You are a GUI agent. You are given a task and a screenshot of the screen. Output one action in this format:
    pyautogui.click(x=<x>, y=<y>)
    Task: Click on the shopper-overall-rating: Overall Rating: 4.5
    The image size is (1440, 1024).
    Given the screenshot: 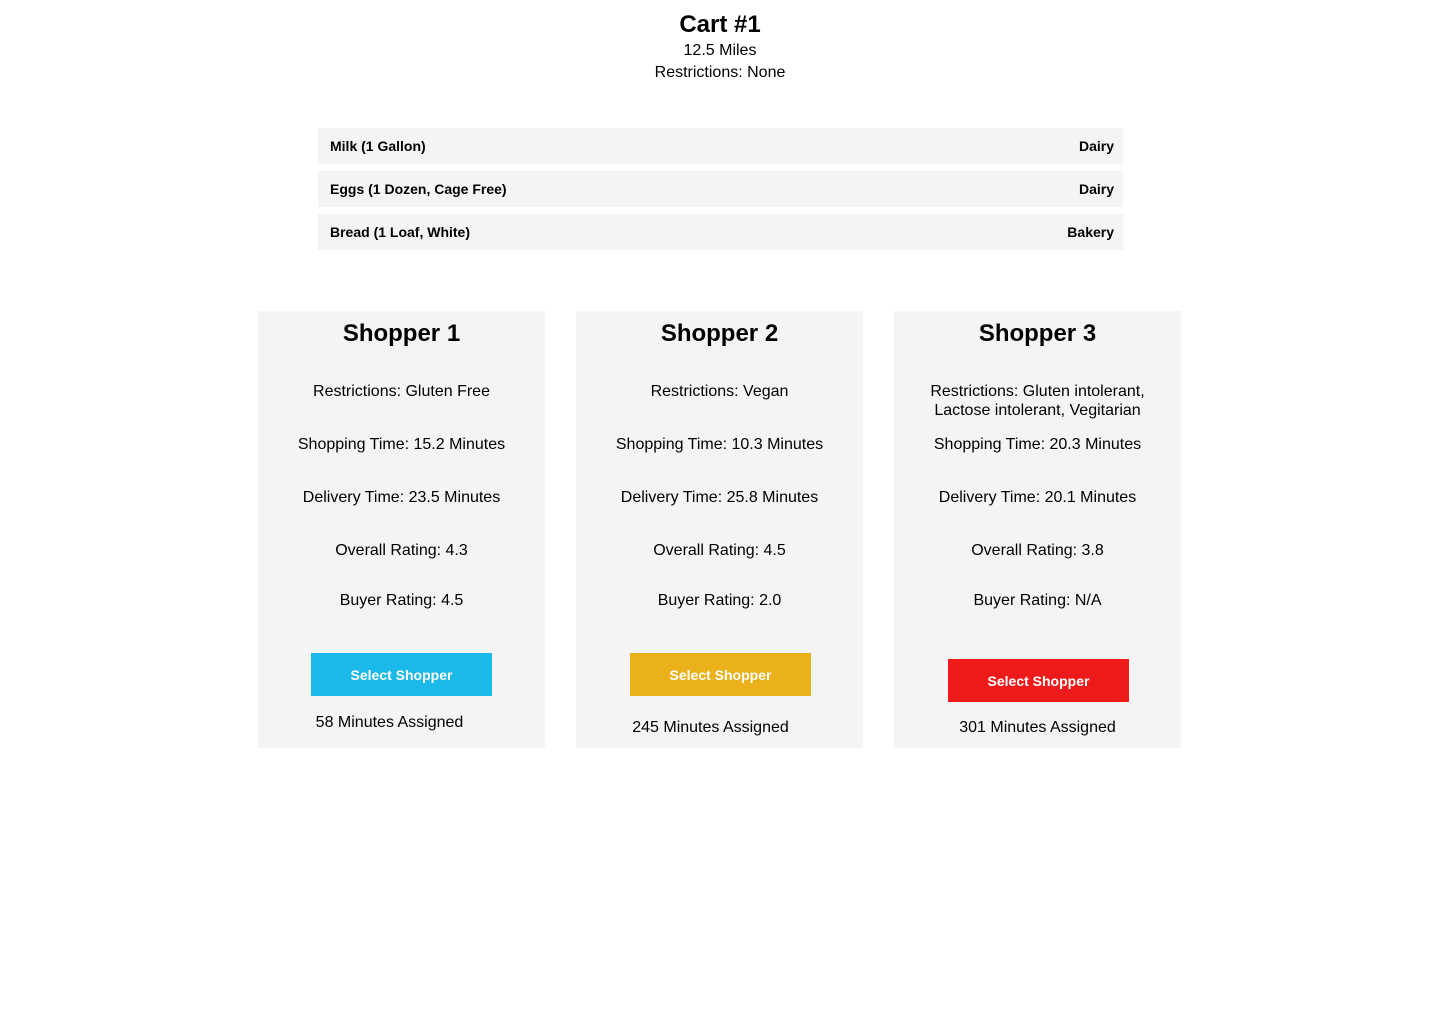 What is the action you would take?
    pyautogui.click(x=719, y=550)
    